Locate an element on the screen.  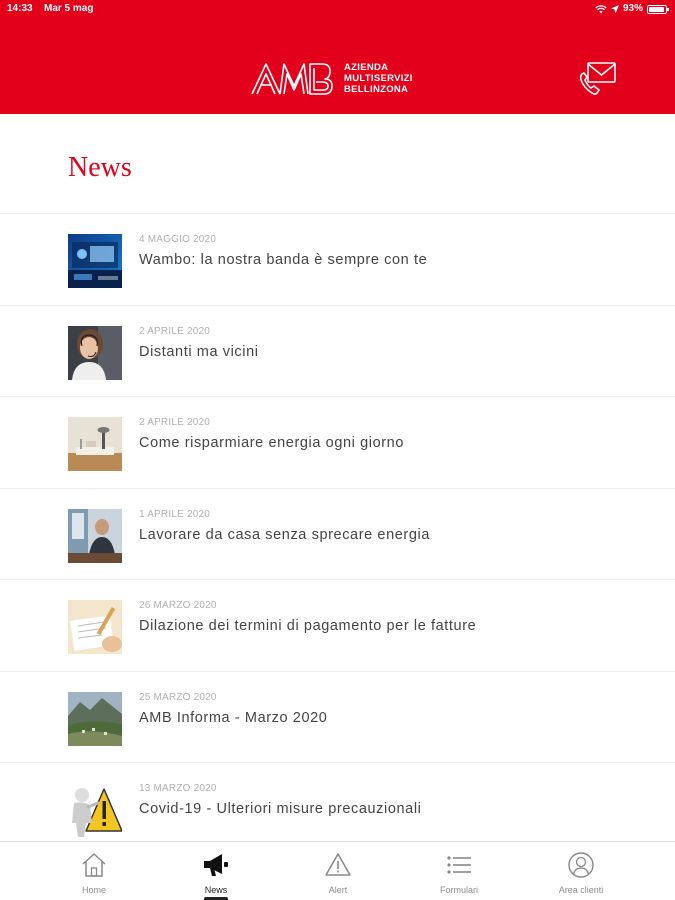
alert-triangle-icon is located at coordinates (338, 864).